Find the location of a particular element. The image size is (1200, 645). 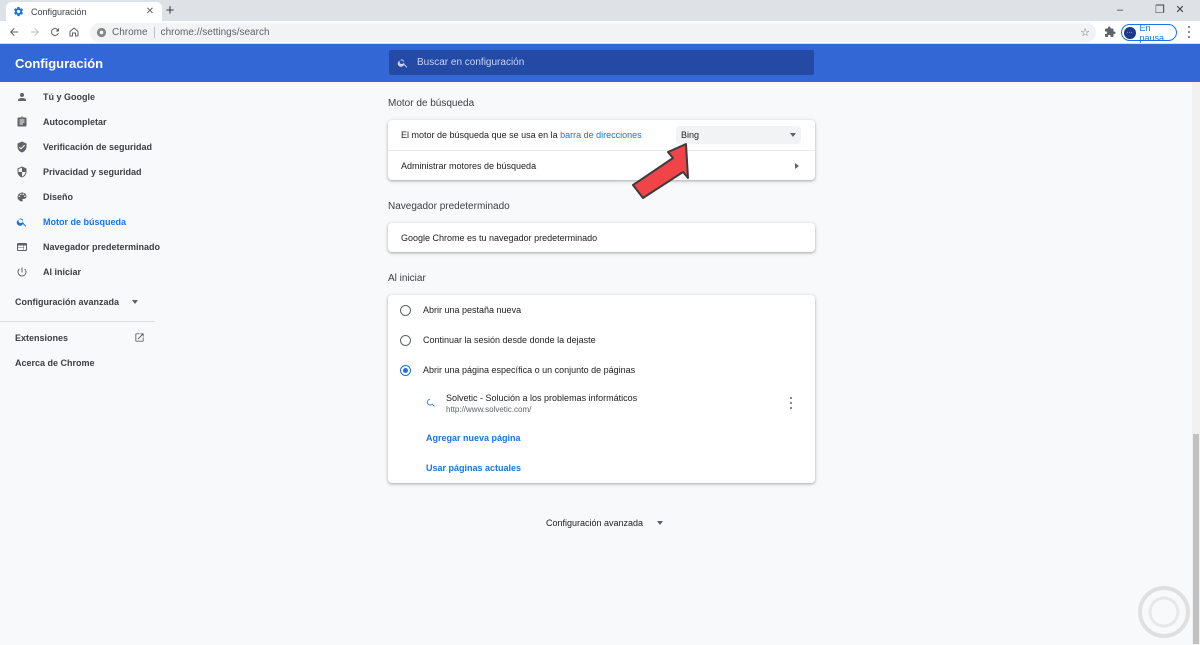

search-input is located at coordinates (607, 62).